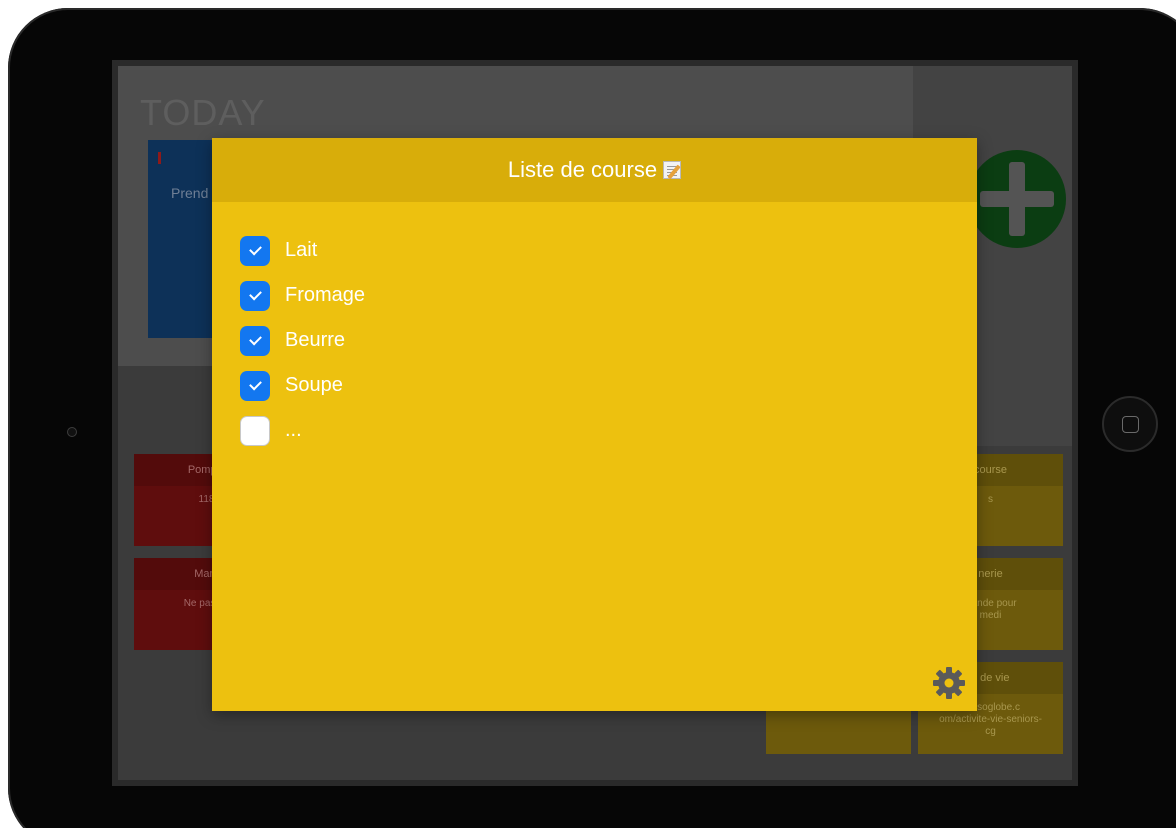 The image size is (1176, 828). Describe the element at coordinates (582, 169) in the screenshot. I see `modal-title: Liste de course` at that location.